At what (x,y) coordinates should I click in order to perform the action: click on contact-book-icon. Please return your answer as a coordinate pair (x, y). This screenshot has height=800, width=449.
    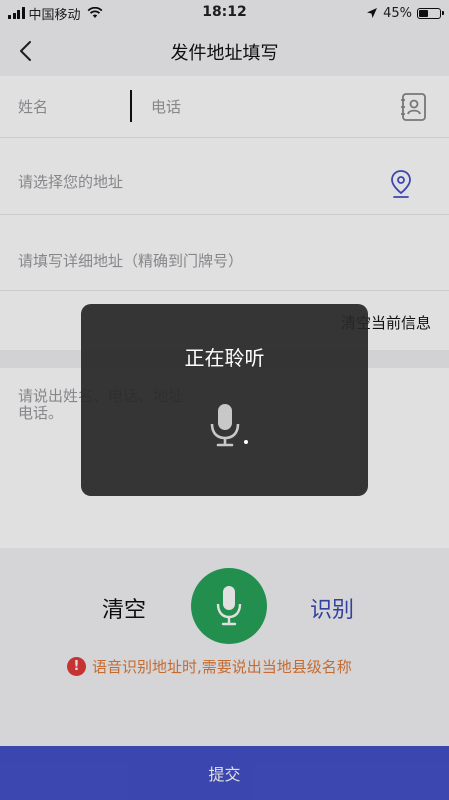
    Looking at the image, I should click on (414, 107).